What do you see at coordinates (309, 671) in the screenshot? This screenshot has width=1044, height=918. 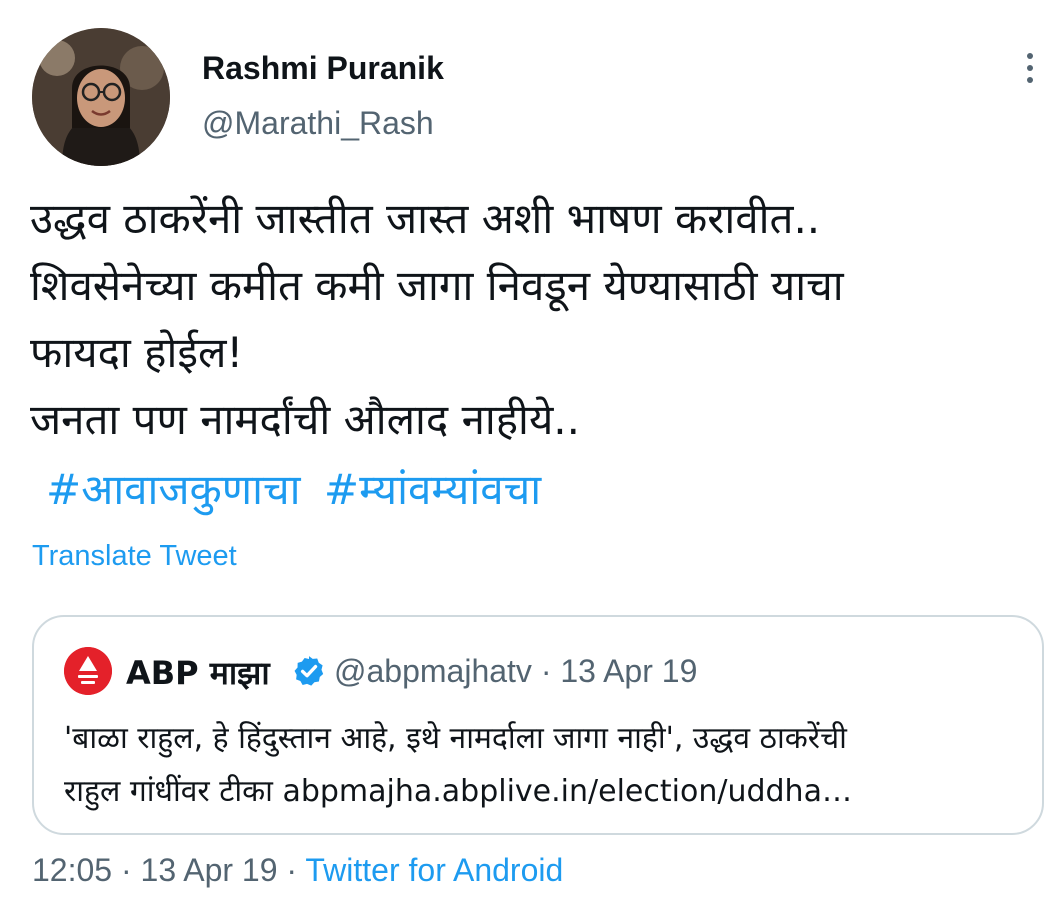 I see `verified-badge-icon` at bounding box center [309, 671].